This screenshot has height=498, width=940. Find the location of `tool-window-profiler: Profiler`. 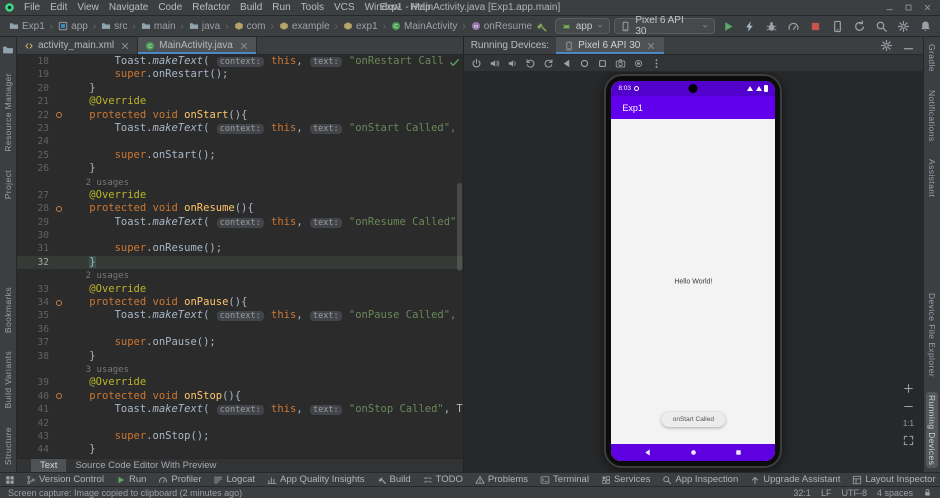

tool-window-profiler: Profiler is located at coordinates (179, 479).